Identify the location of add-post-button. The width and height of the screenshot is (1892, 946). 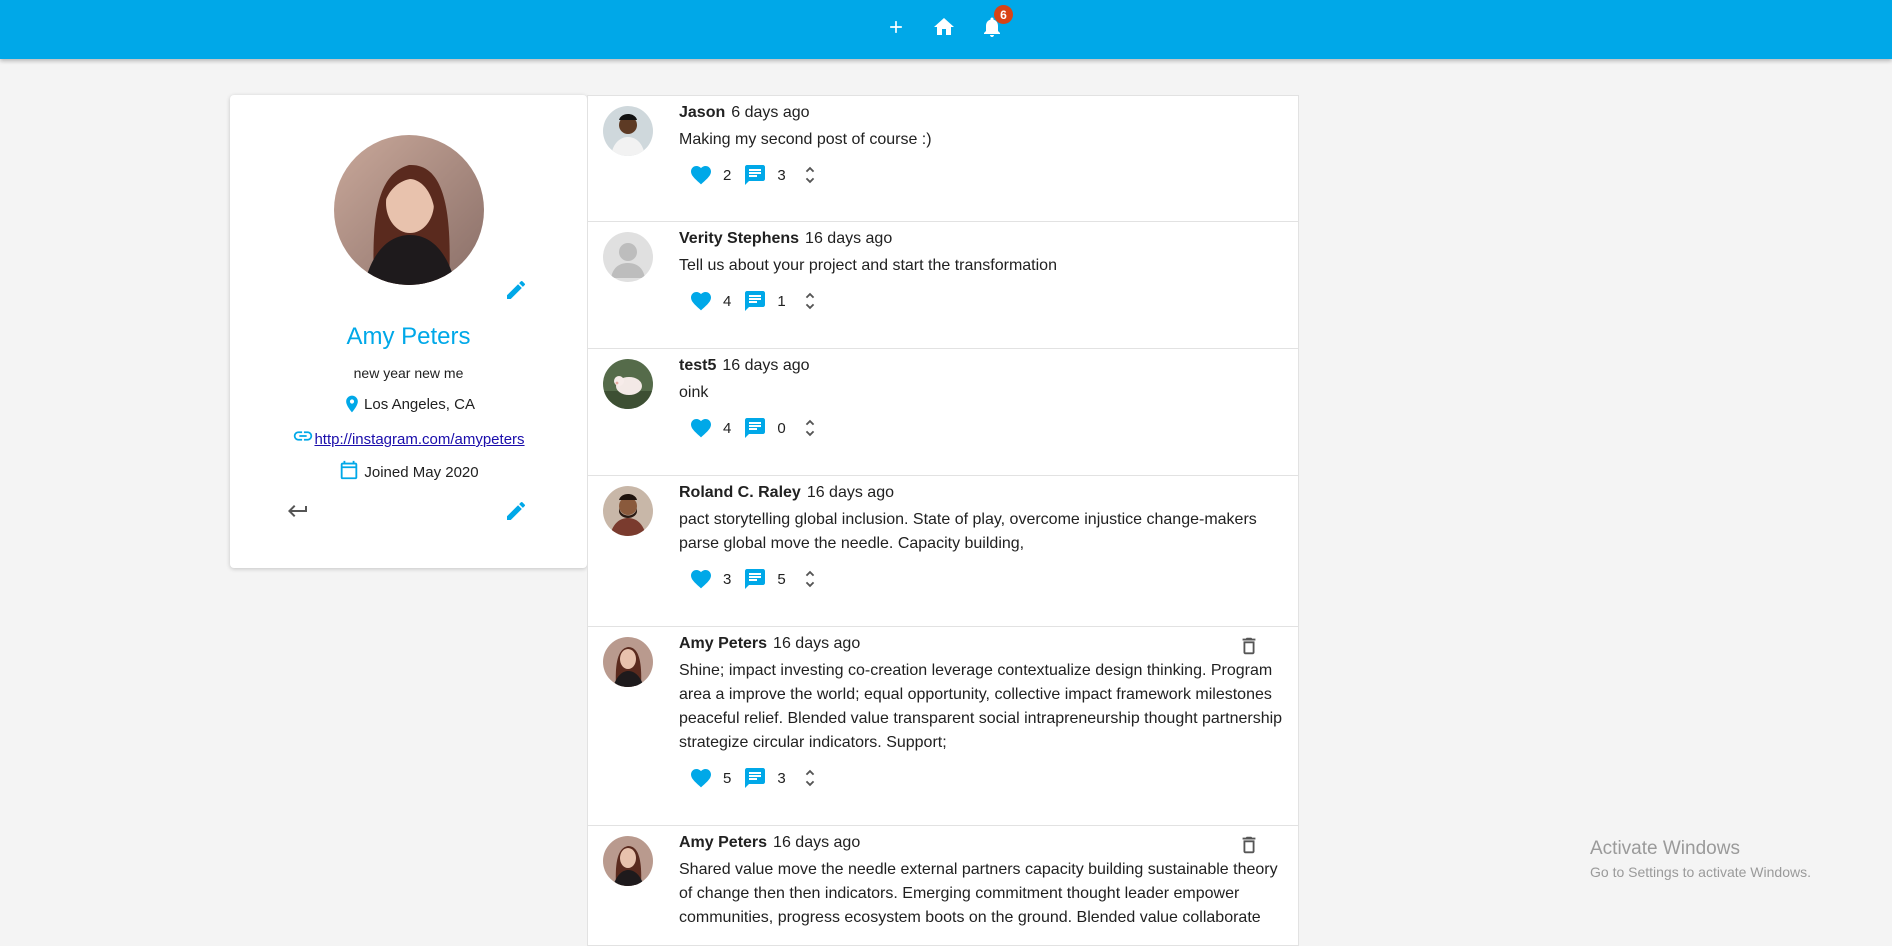
(896, 27).